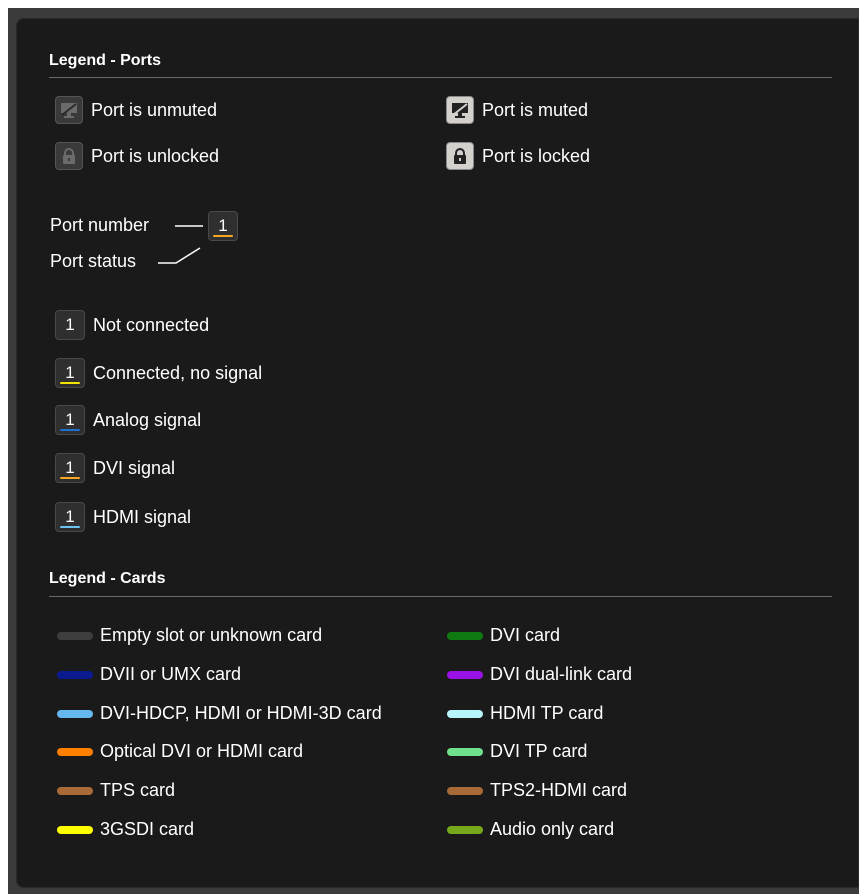  Describe the element at coordinates (142, 516) in the screenshot. I see `status-label: HDMI signal` at that location.